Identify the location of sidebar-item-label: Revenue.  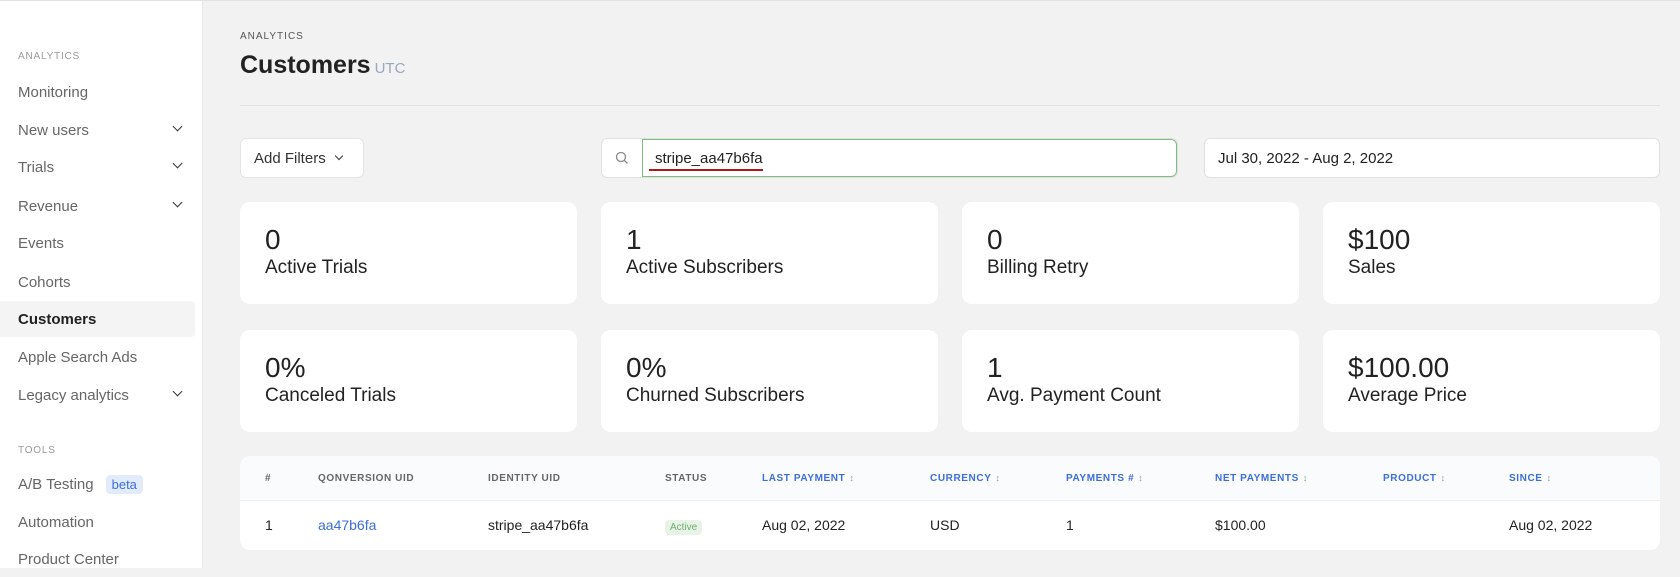
(48, 206).